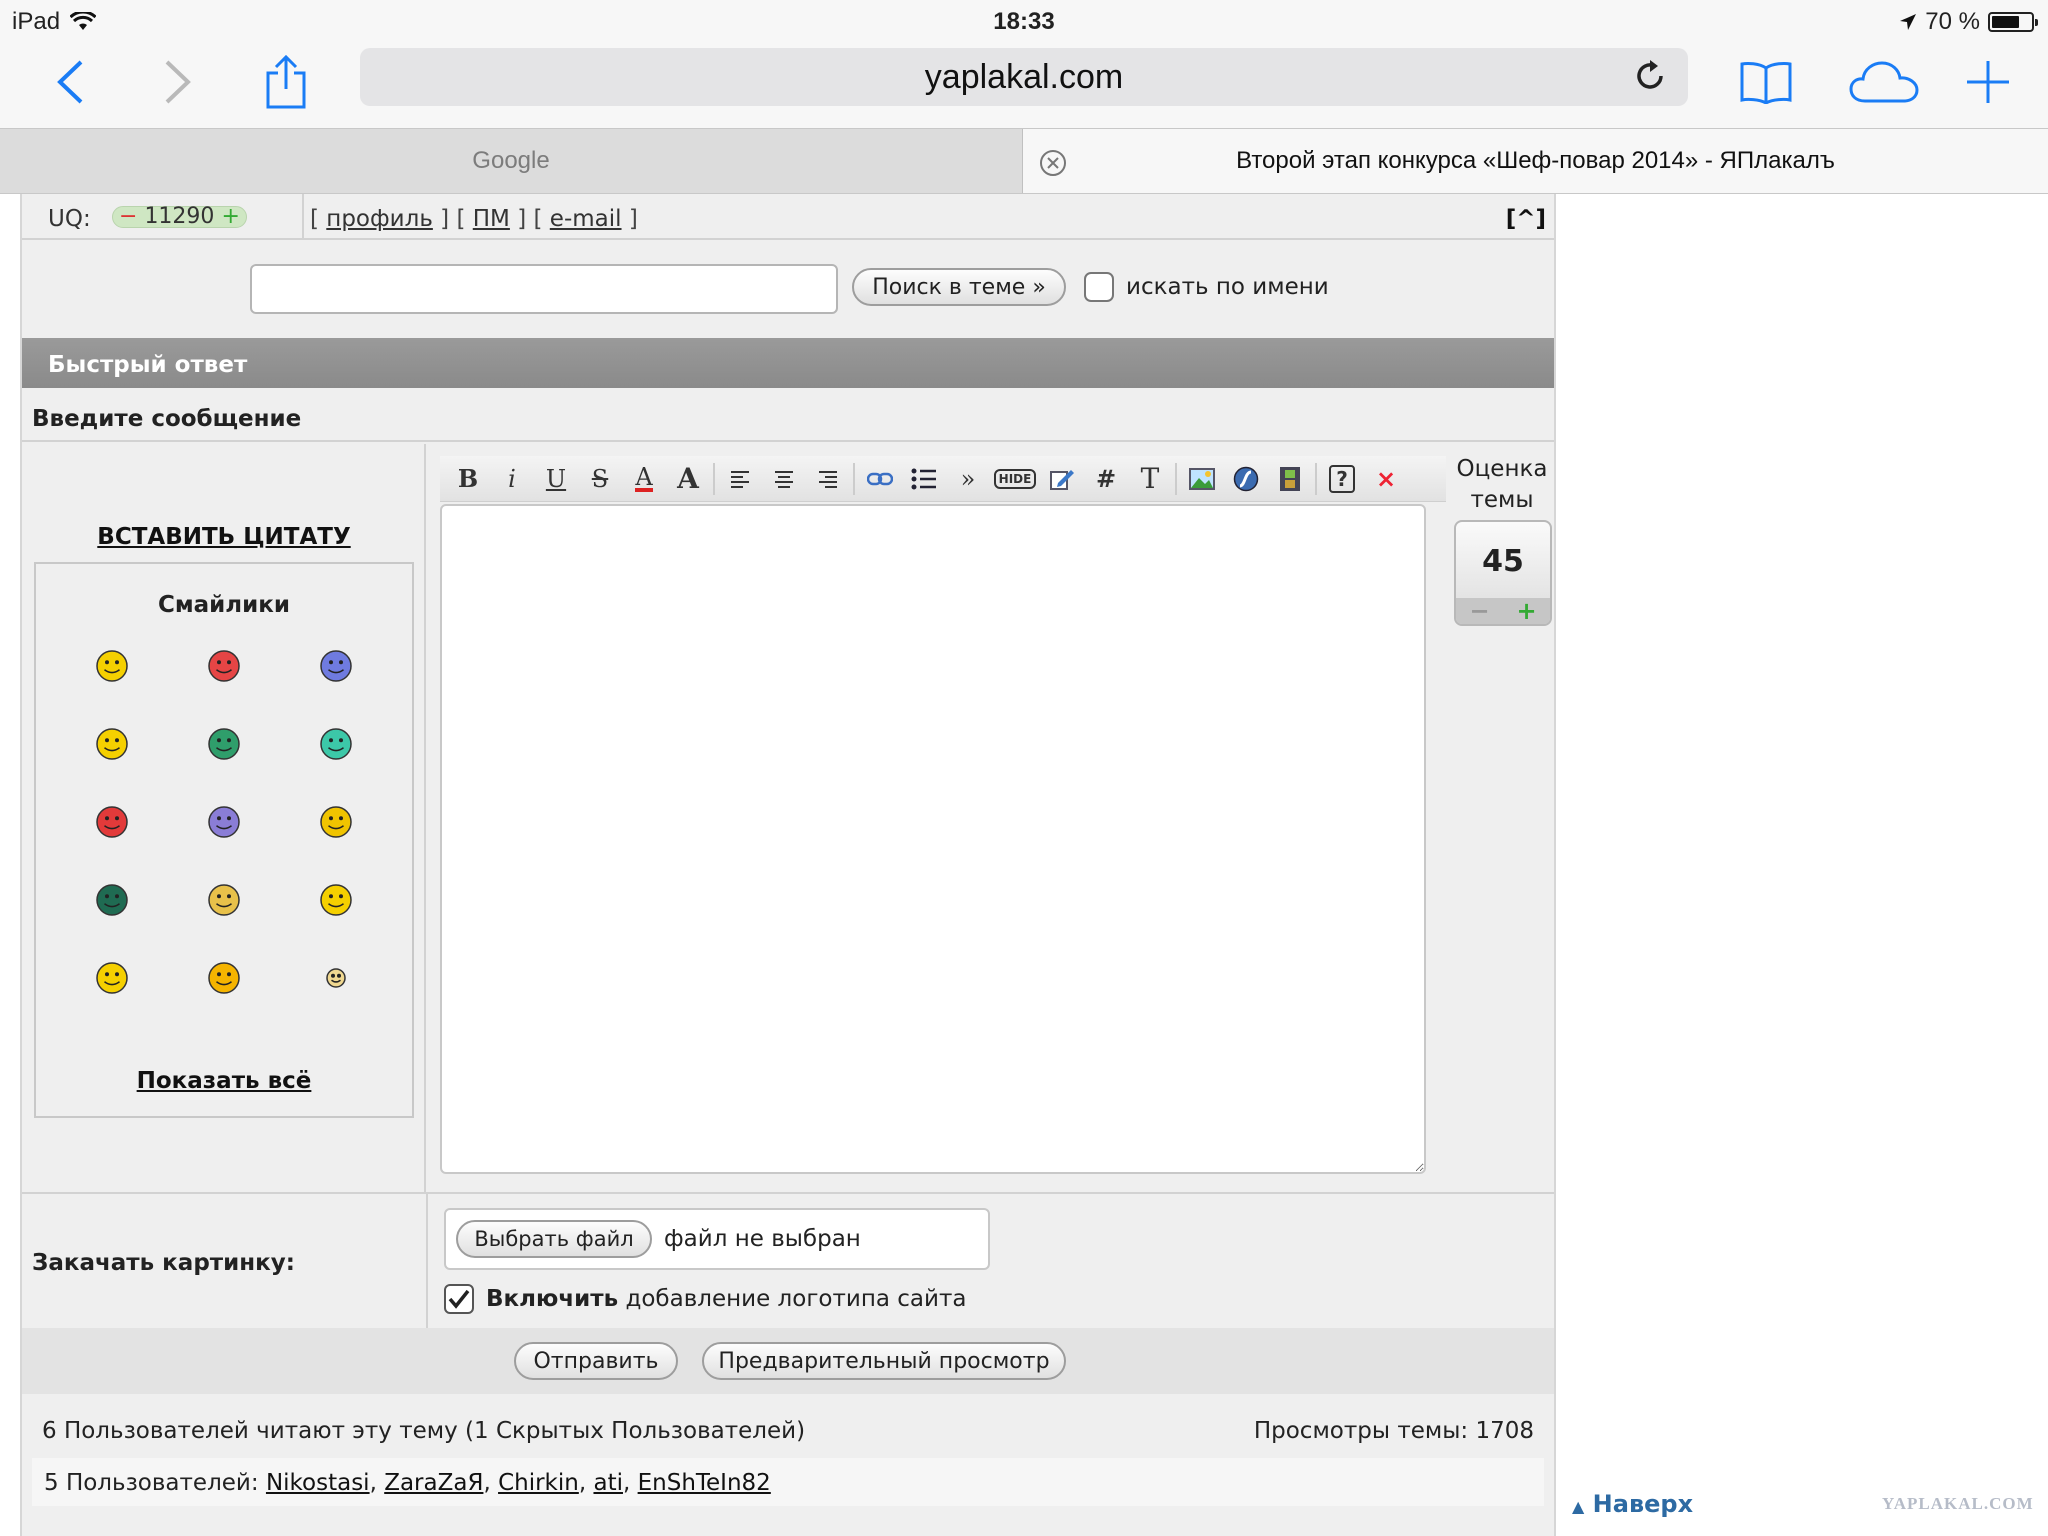 The height and width of the screenshot is (1536, 2048). I want to click on in-love-smiley-icon, so click(224, 666).